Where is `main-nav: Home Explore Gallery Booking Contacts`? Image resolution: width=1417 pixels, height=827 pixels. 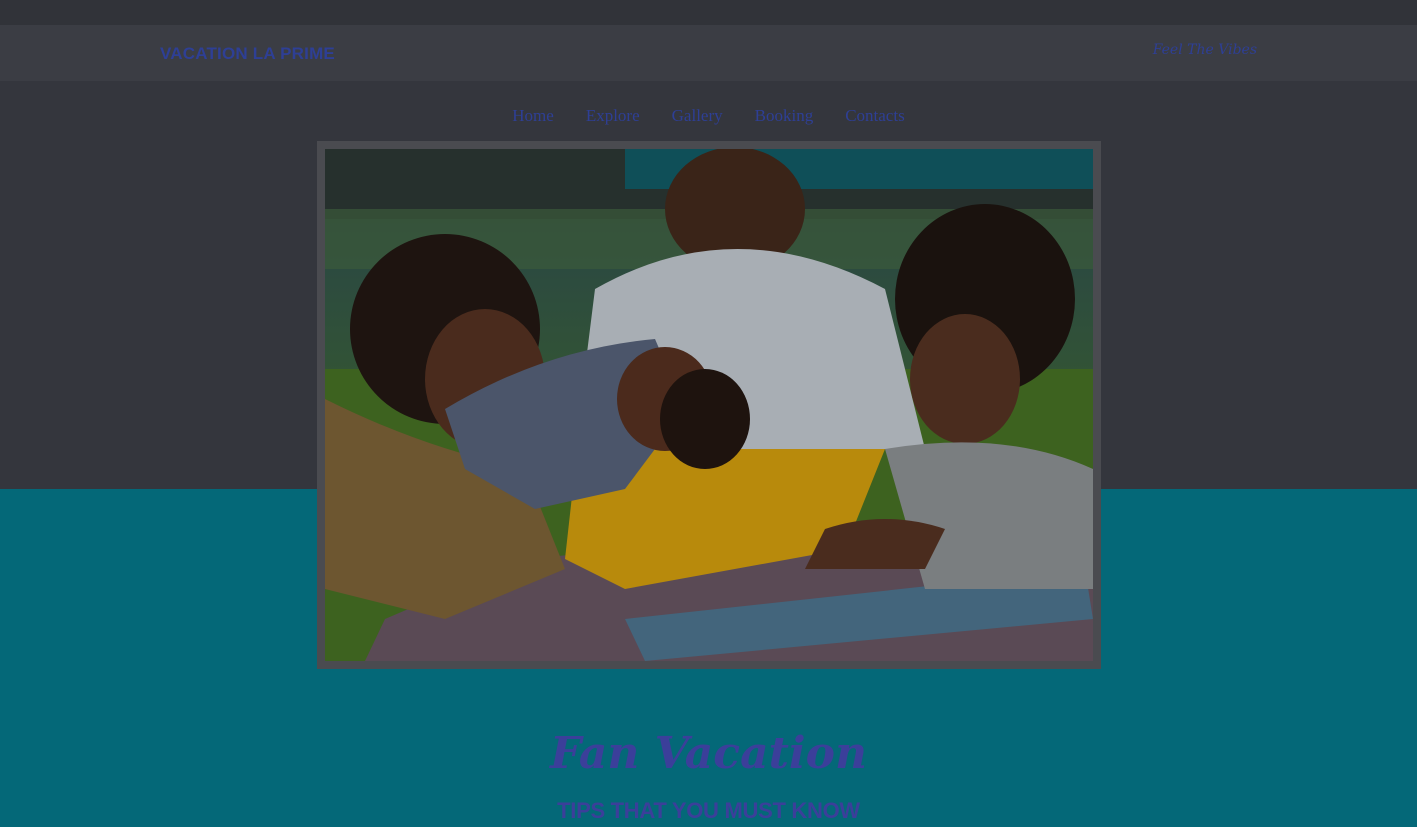 main-nav: Home Explore Gallery Booking Contacts is located at coordinates (708, 116).